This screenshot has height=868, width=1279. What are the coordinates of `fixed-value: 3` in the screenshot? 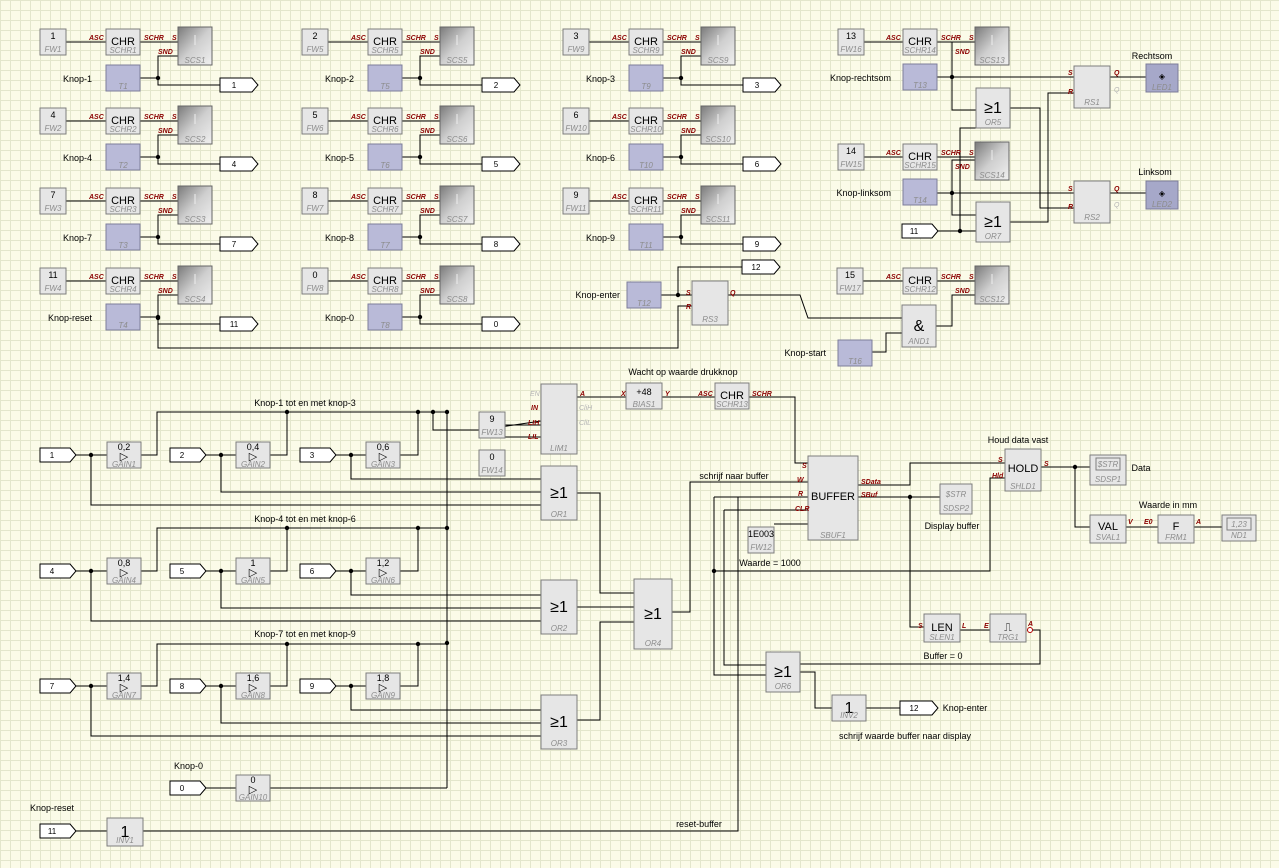 It's located at (575, 36).